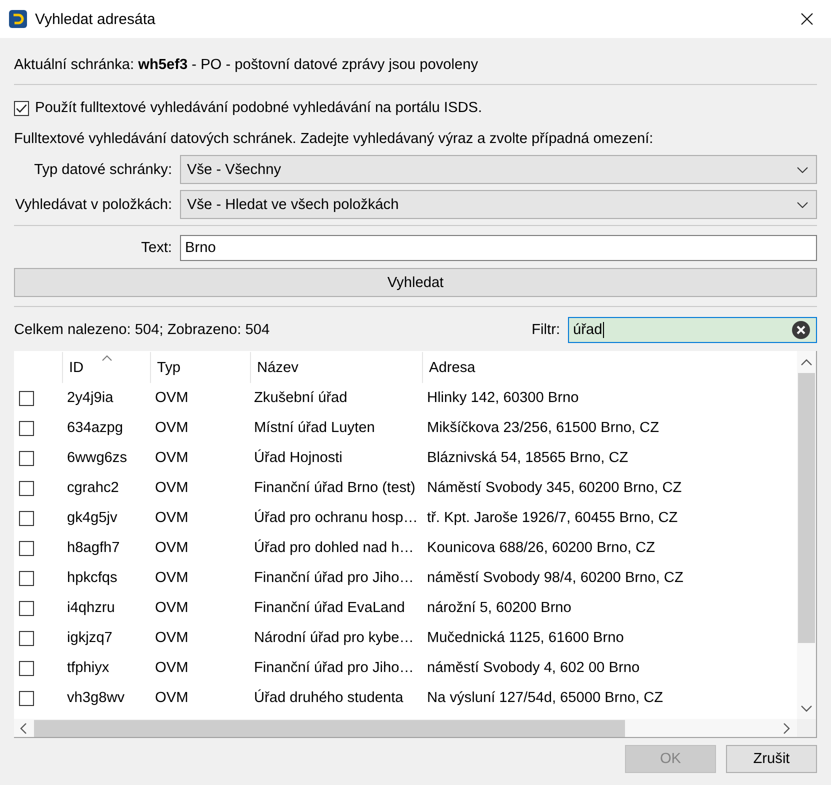  Describe the element at coordinates (603, 330) in the screenshot. I see `text-cursor` at that location.